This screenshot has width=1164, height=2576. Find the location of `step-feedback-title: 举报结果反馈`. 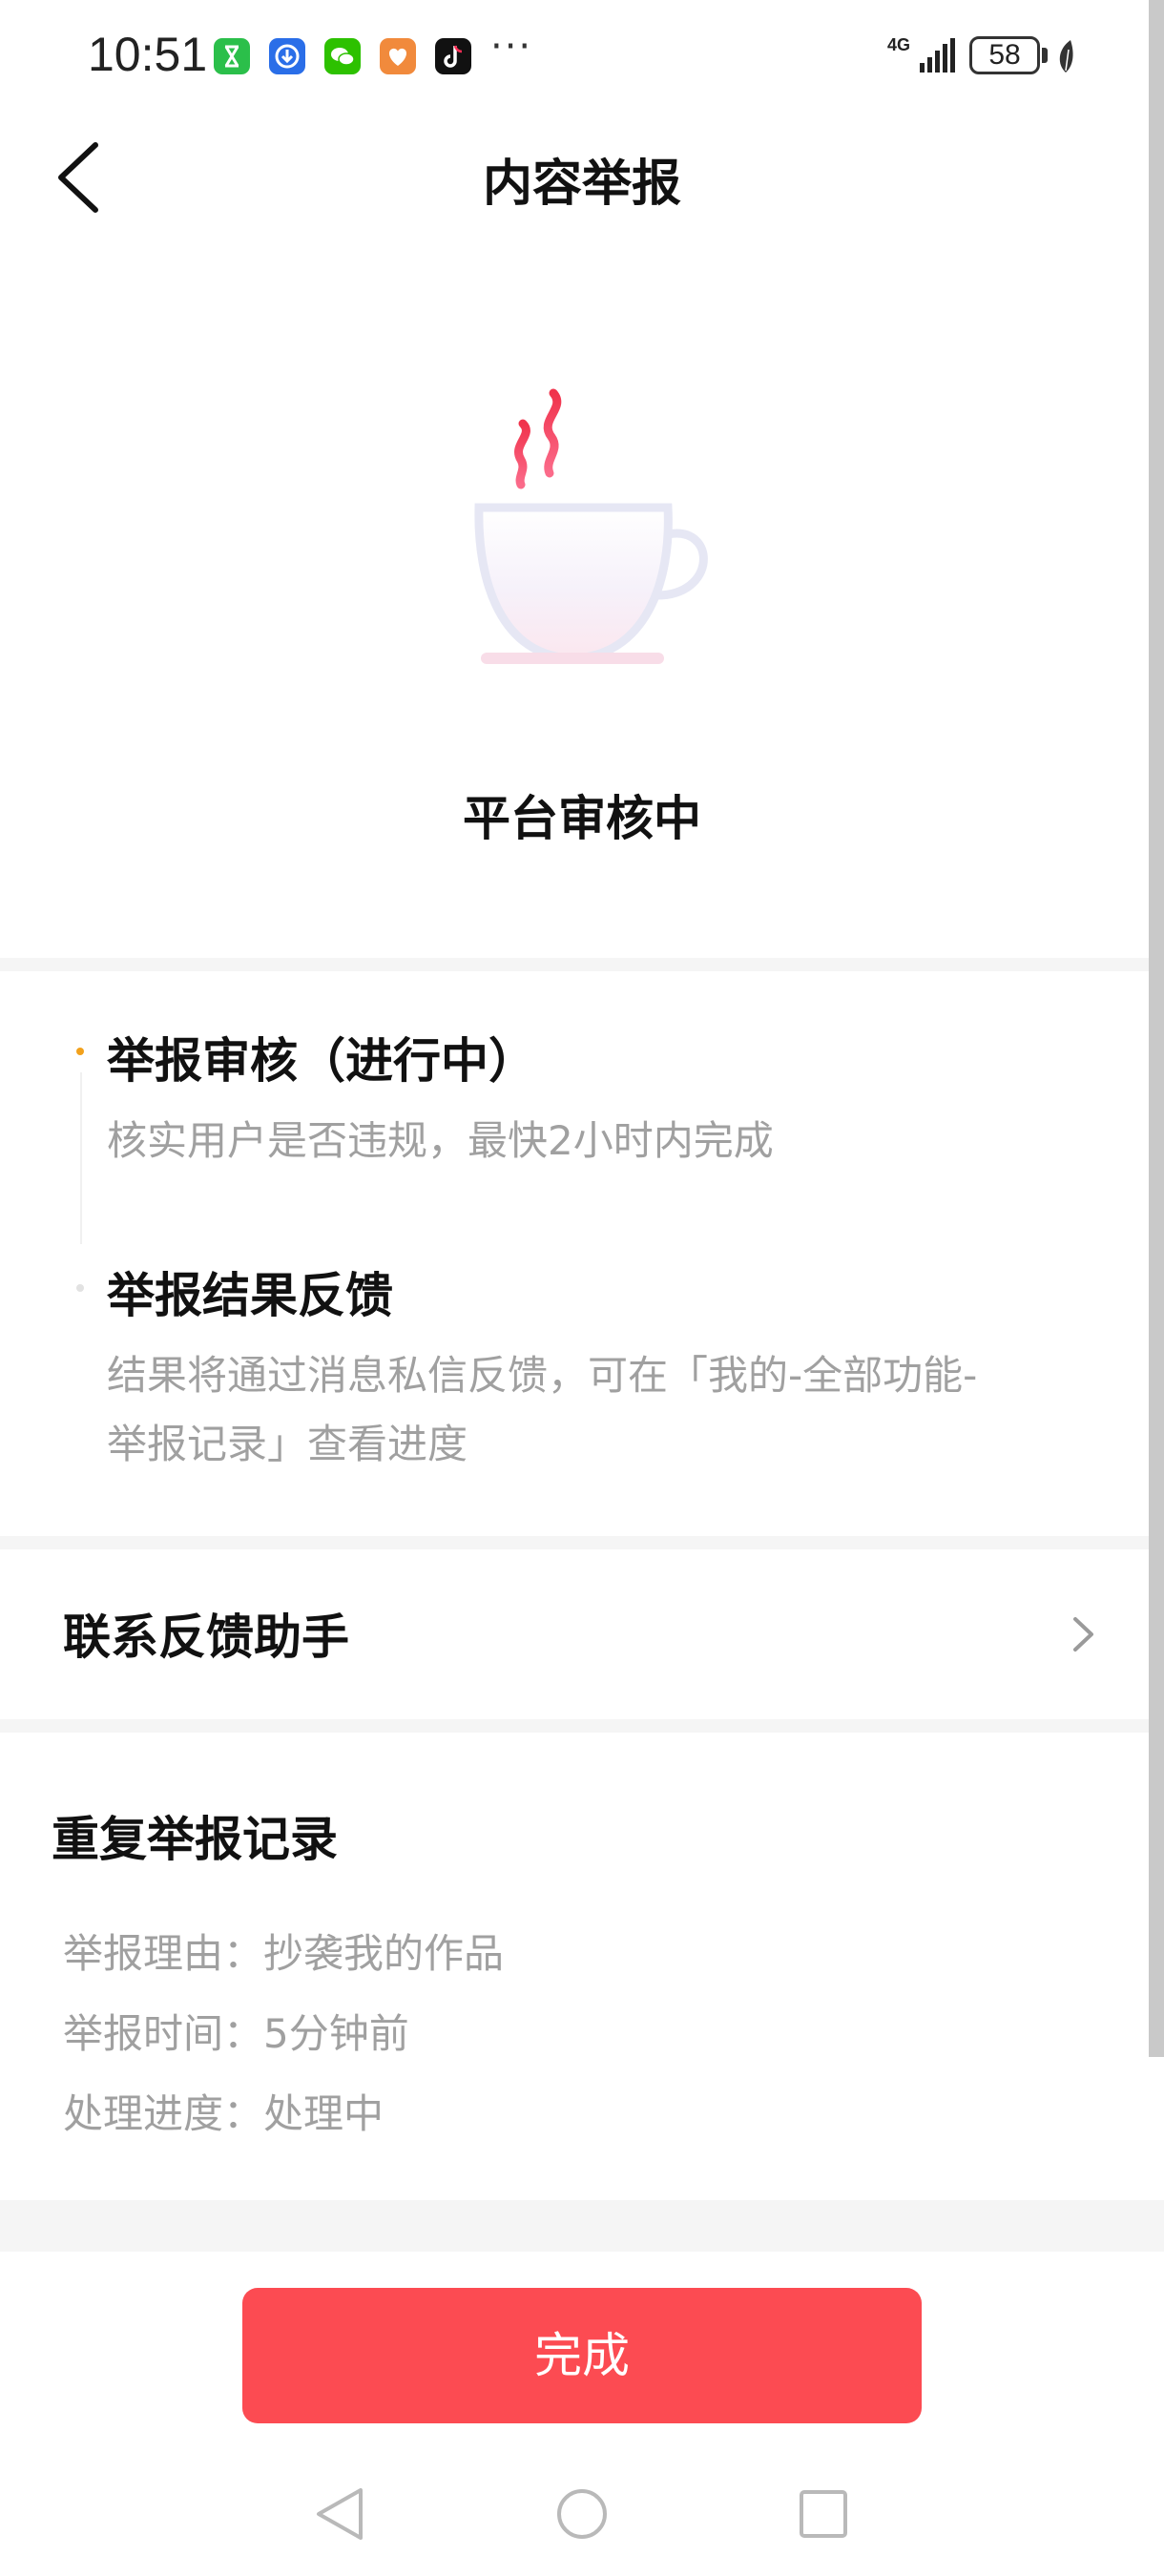

step-feedback-title: 举报结果反馈 is located at coordinates (250, 1295).